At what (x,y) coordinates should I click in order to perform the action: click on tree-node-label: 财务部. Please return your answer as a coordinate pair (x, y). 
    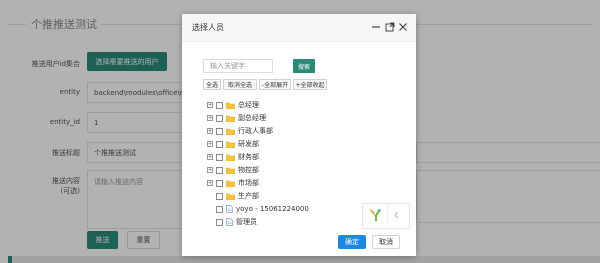
    Looking at the image, I should click on (248, 157).